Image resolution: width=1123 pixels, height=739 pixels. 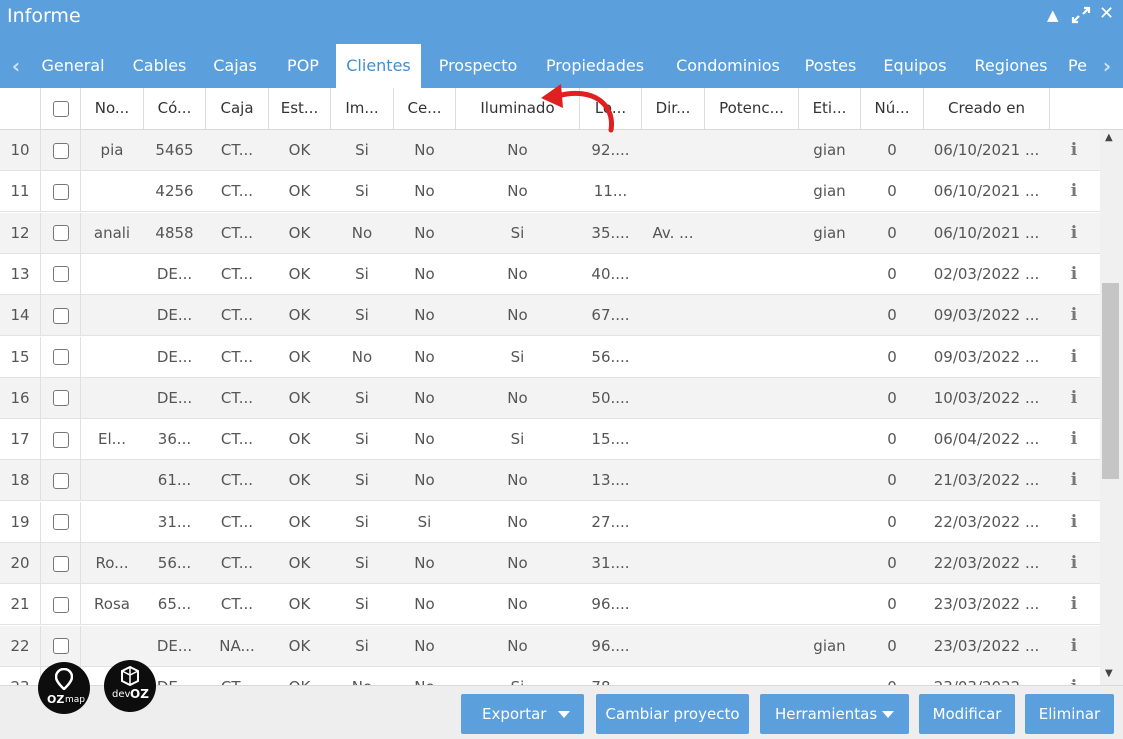 I want to click on scrollbar-thumb, so click(x=1110, y=381).